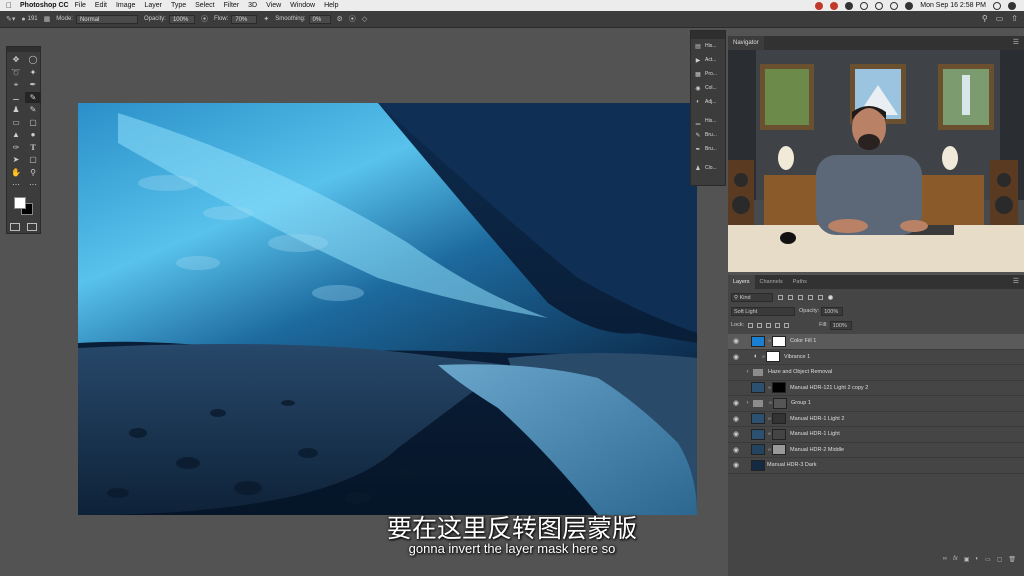  What do you see at coordinates (232, 5) in the screenshot?
I see `menu-filter: Filter` at bounding box center [232, 5].